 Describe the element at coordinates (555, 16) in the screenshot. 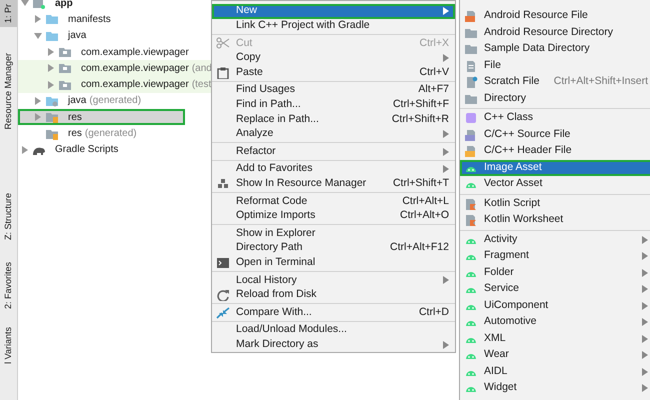

I see `menu-item: Android Resource File` at that location.